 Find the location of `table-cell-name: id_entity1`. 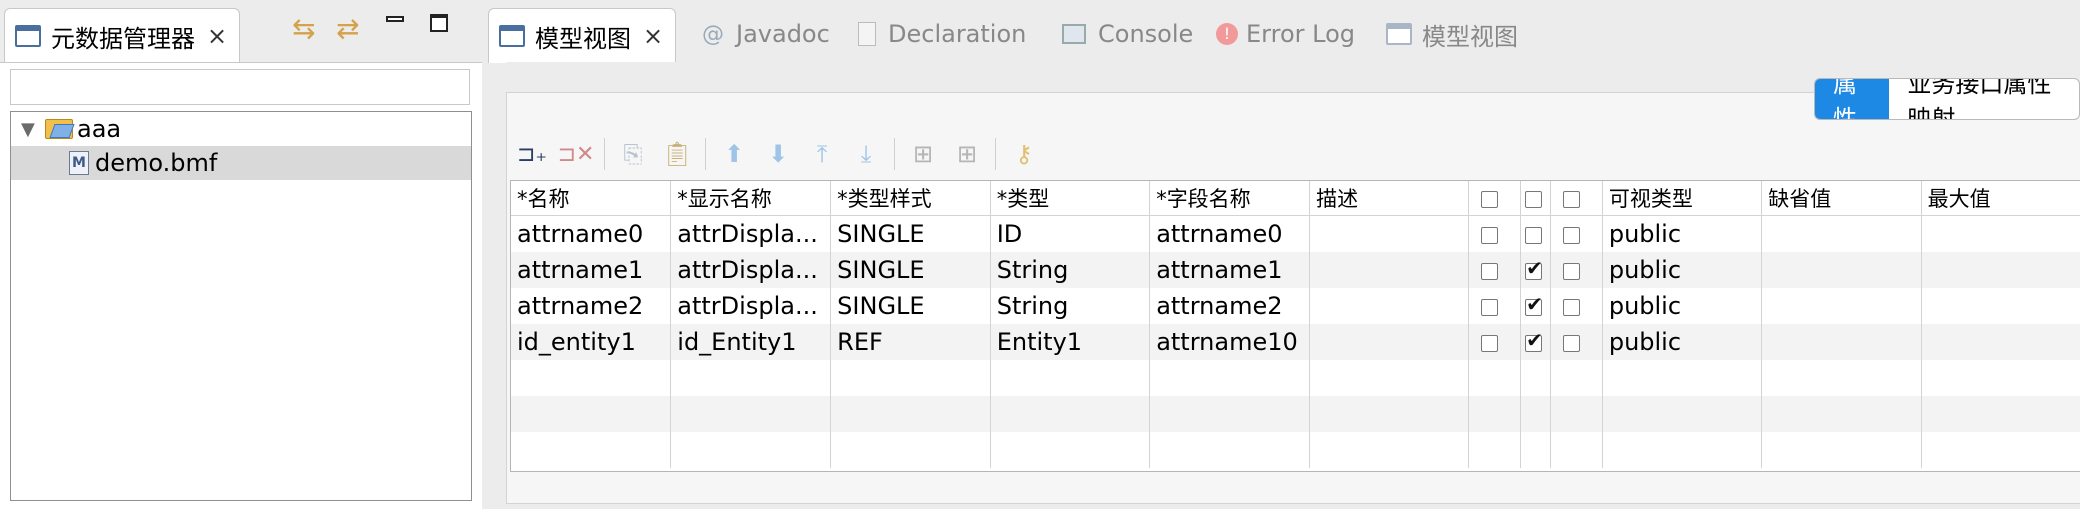

table-cell-name: id_entity1 is located at coordinates (591, 342).